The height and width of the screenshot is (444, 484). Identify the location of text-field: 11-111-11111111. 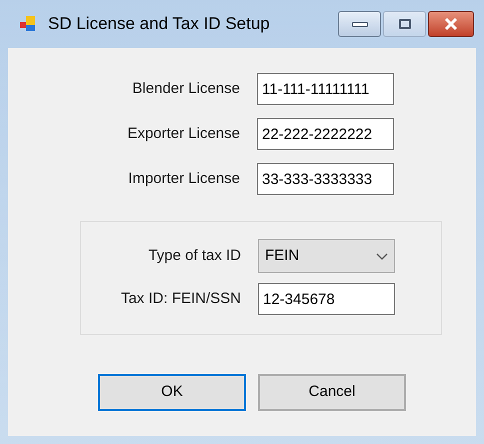
(325, 89).